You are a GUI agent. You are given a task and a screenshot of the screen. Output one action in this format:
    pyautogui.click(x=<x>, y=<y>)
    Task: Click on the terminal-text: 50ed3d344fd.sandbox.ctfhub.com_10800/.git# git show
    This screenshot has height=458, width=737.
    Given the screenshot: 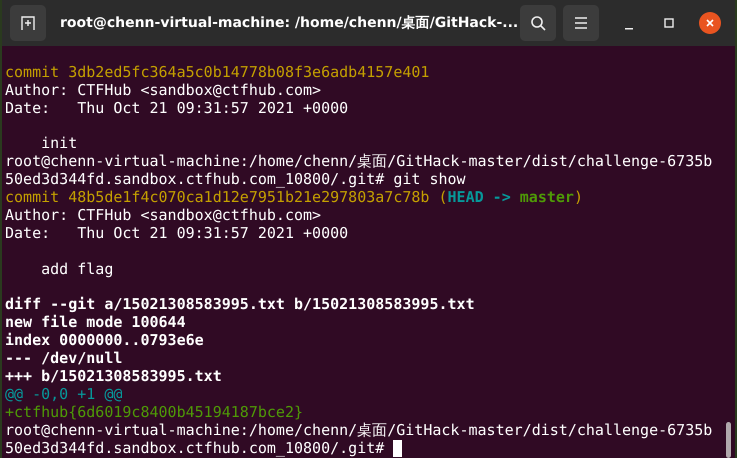 What is the action you would take?
    pyautogui.click(x=235, y=180)
    